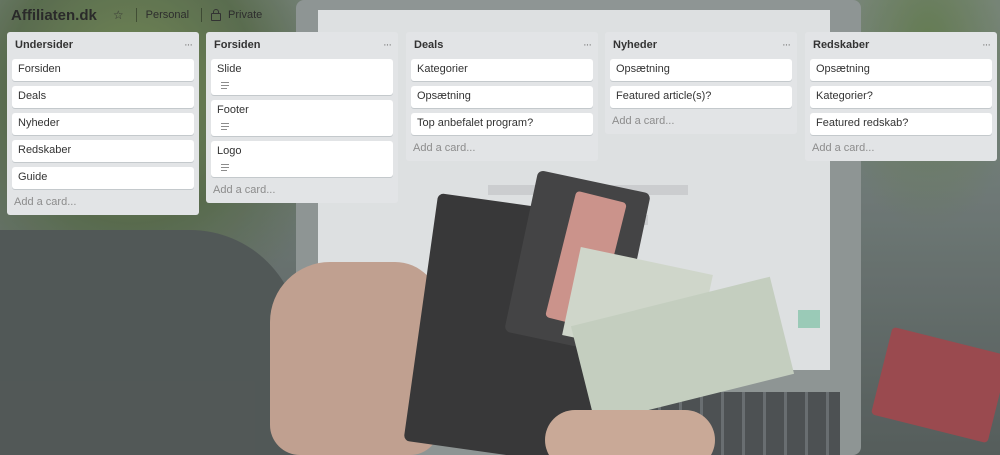 The width and height of the screenshot is (1000, 455). What do you see at coordinates (44, 45) in the screenshot?
I see `list-title: Undersider` at bounding box center [44, 45].